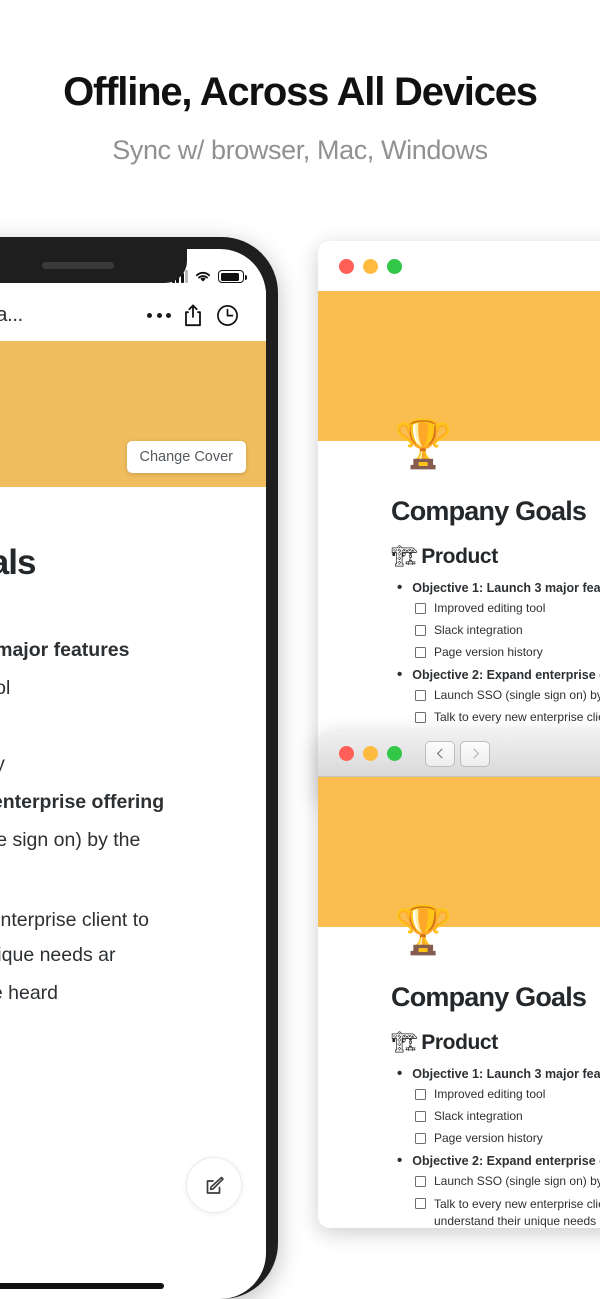 Image resolution: width=600 pixels, height=1299 pixels. Describe the element at coordinates (82, 1286) in the screenshot. I see `home-indicator` at that location.